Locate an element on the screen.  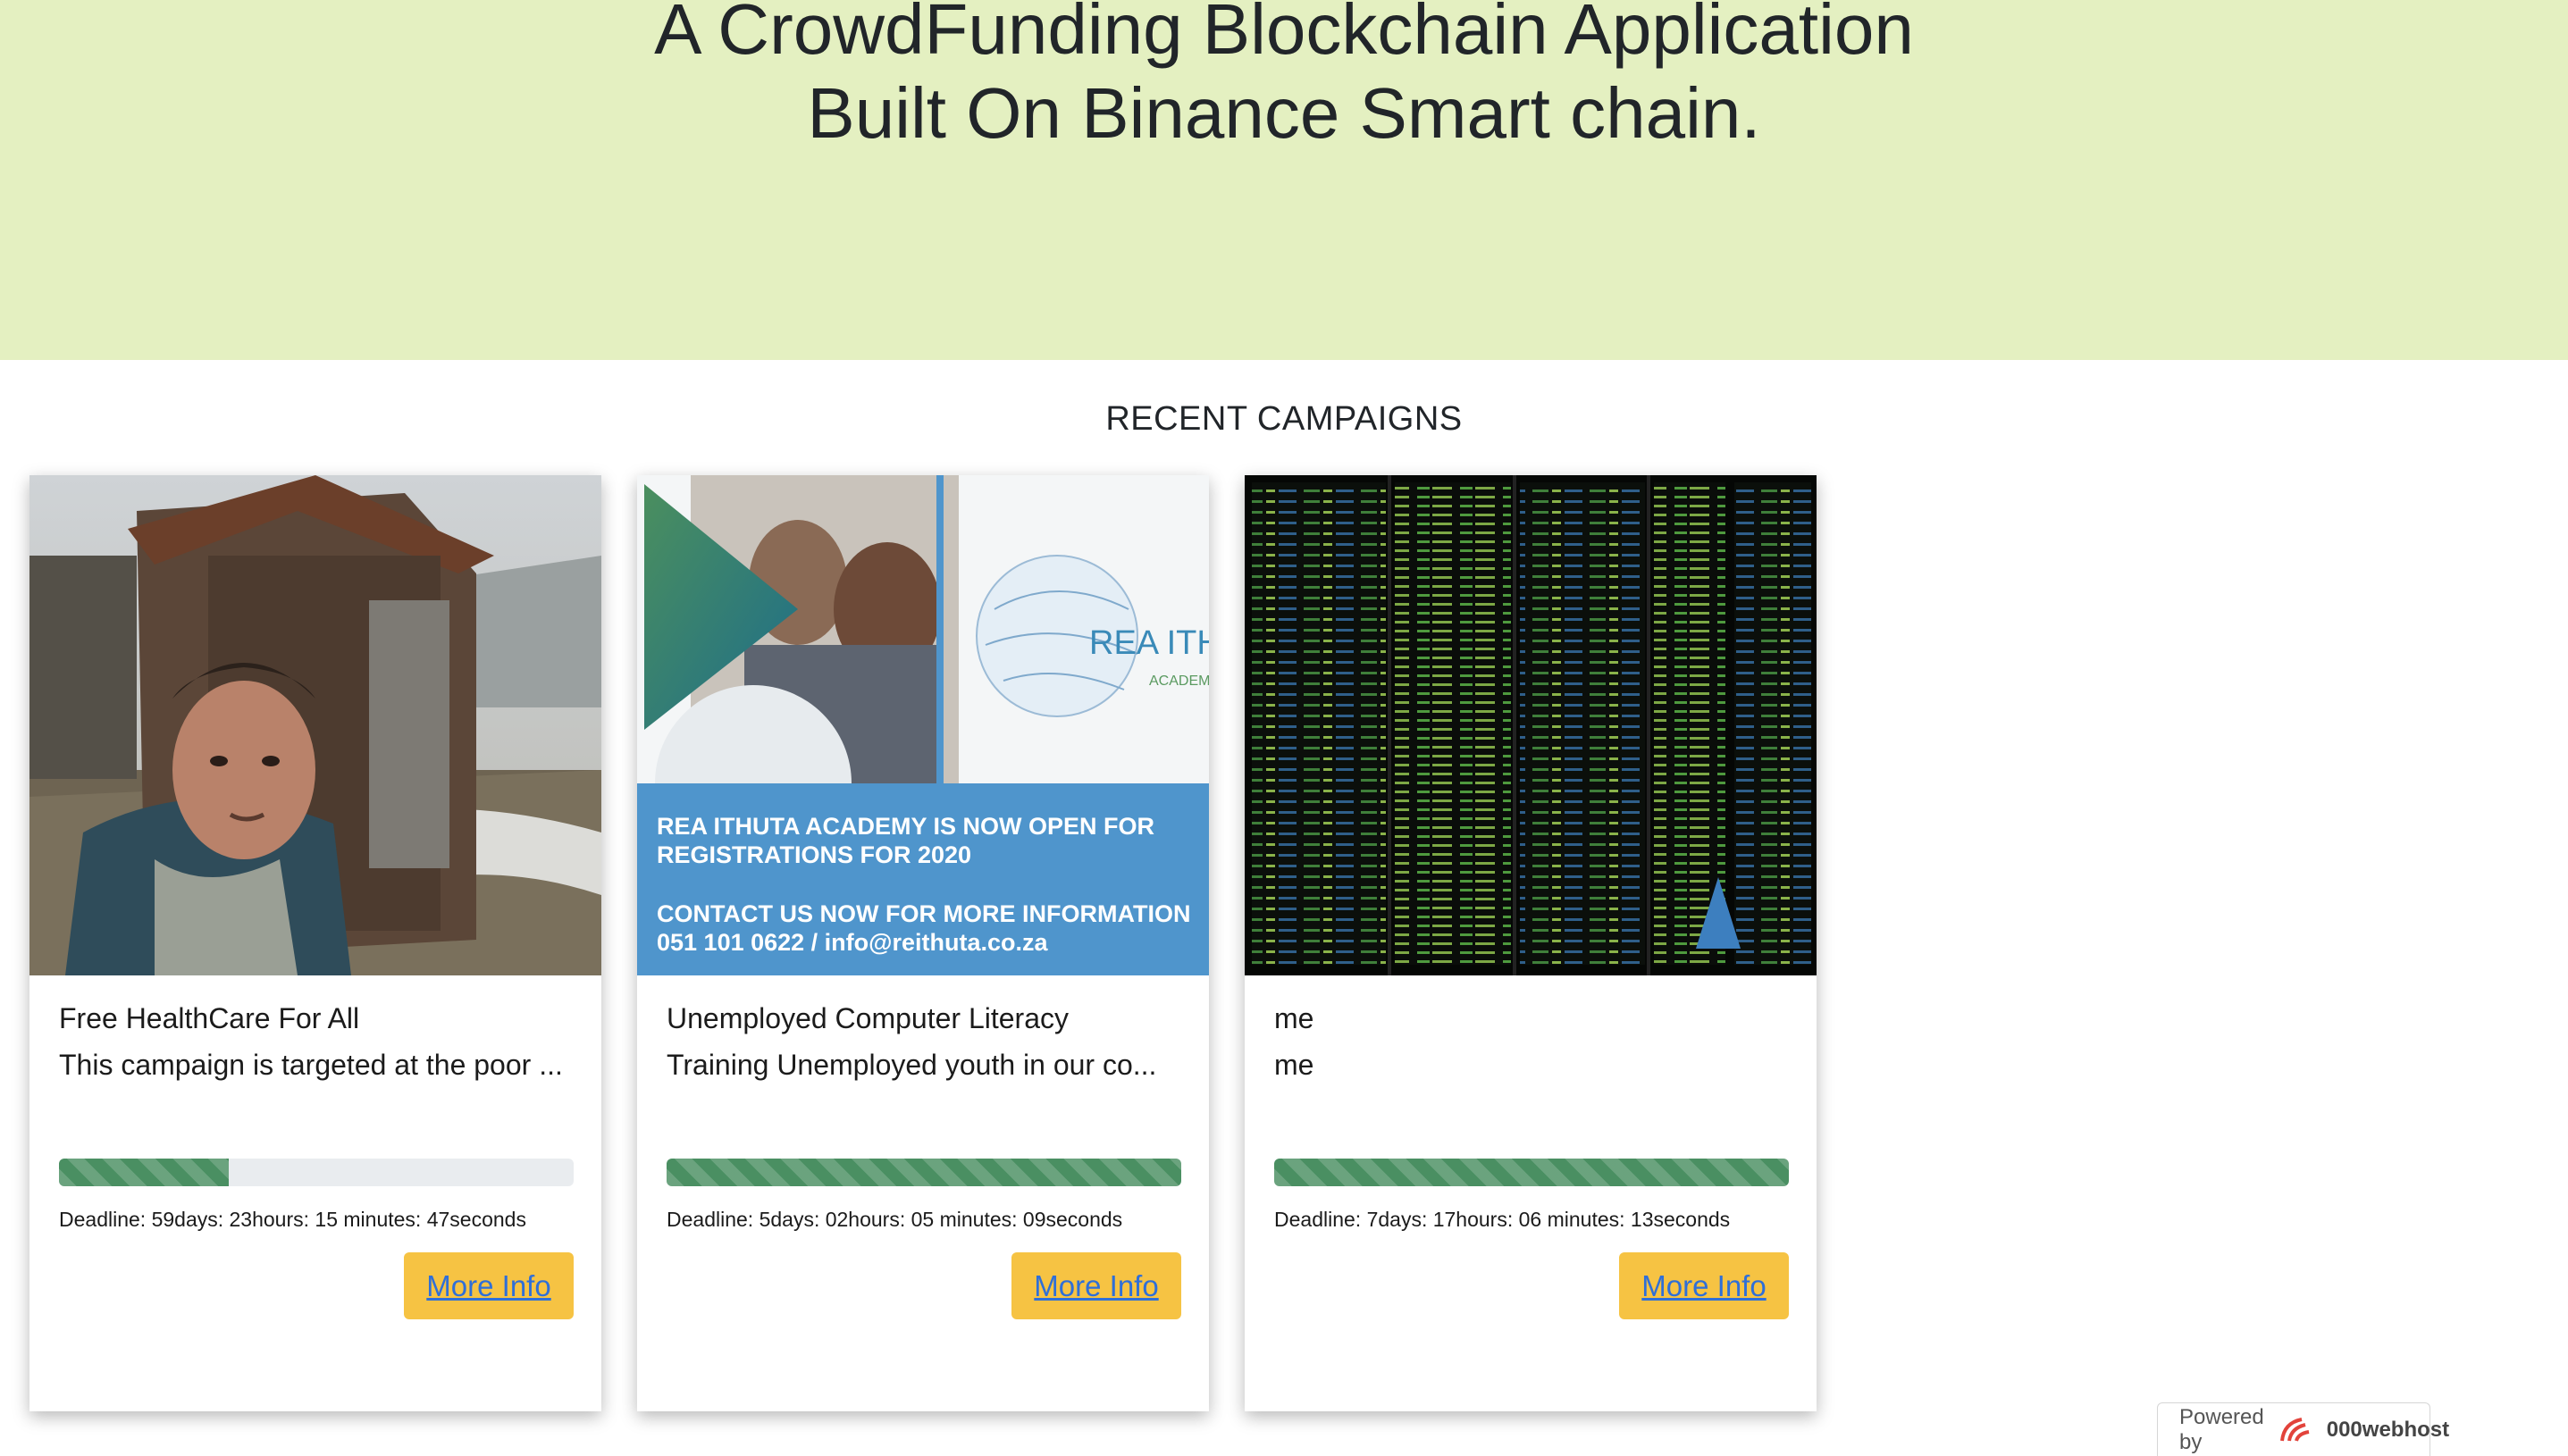
section-title: RECENT CAMPAIGNS is located at coordinates (1284, 419).